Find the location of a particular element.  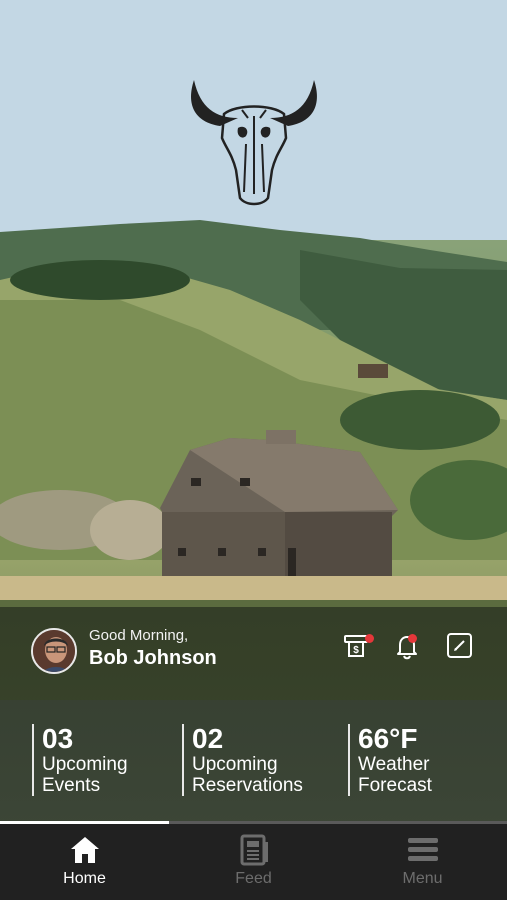

stat-value: 66°F is located at coordinates (388, 738).